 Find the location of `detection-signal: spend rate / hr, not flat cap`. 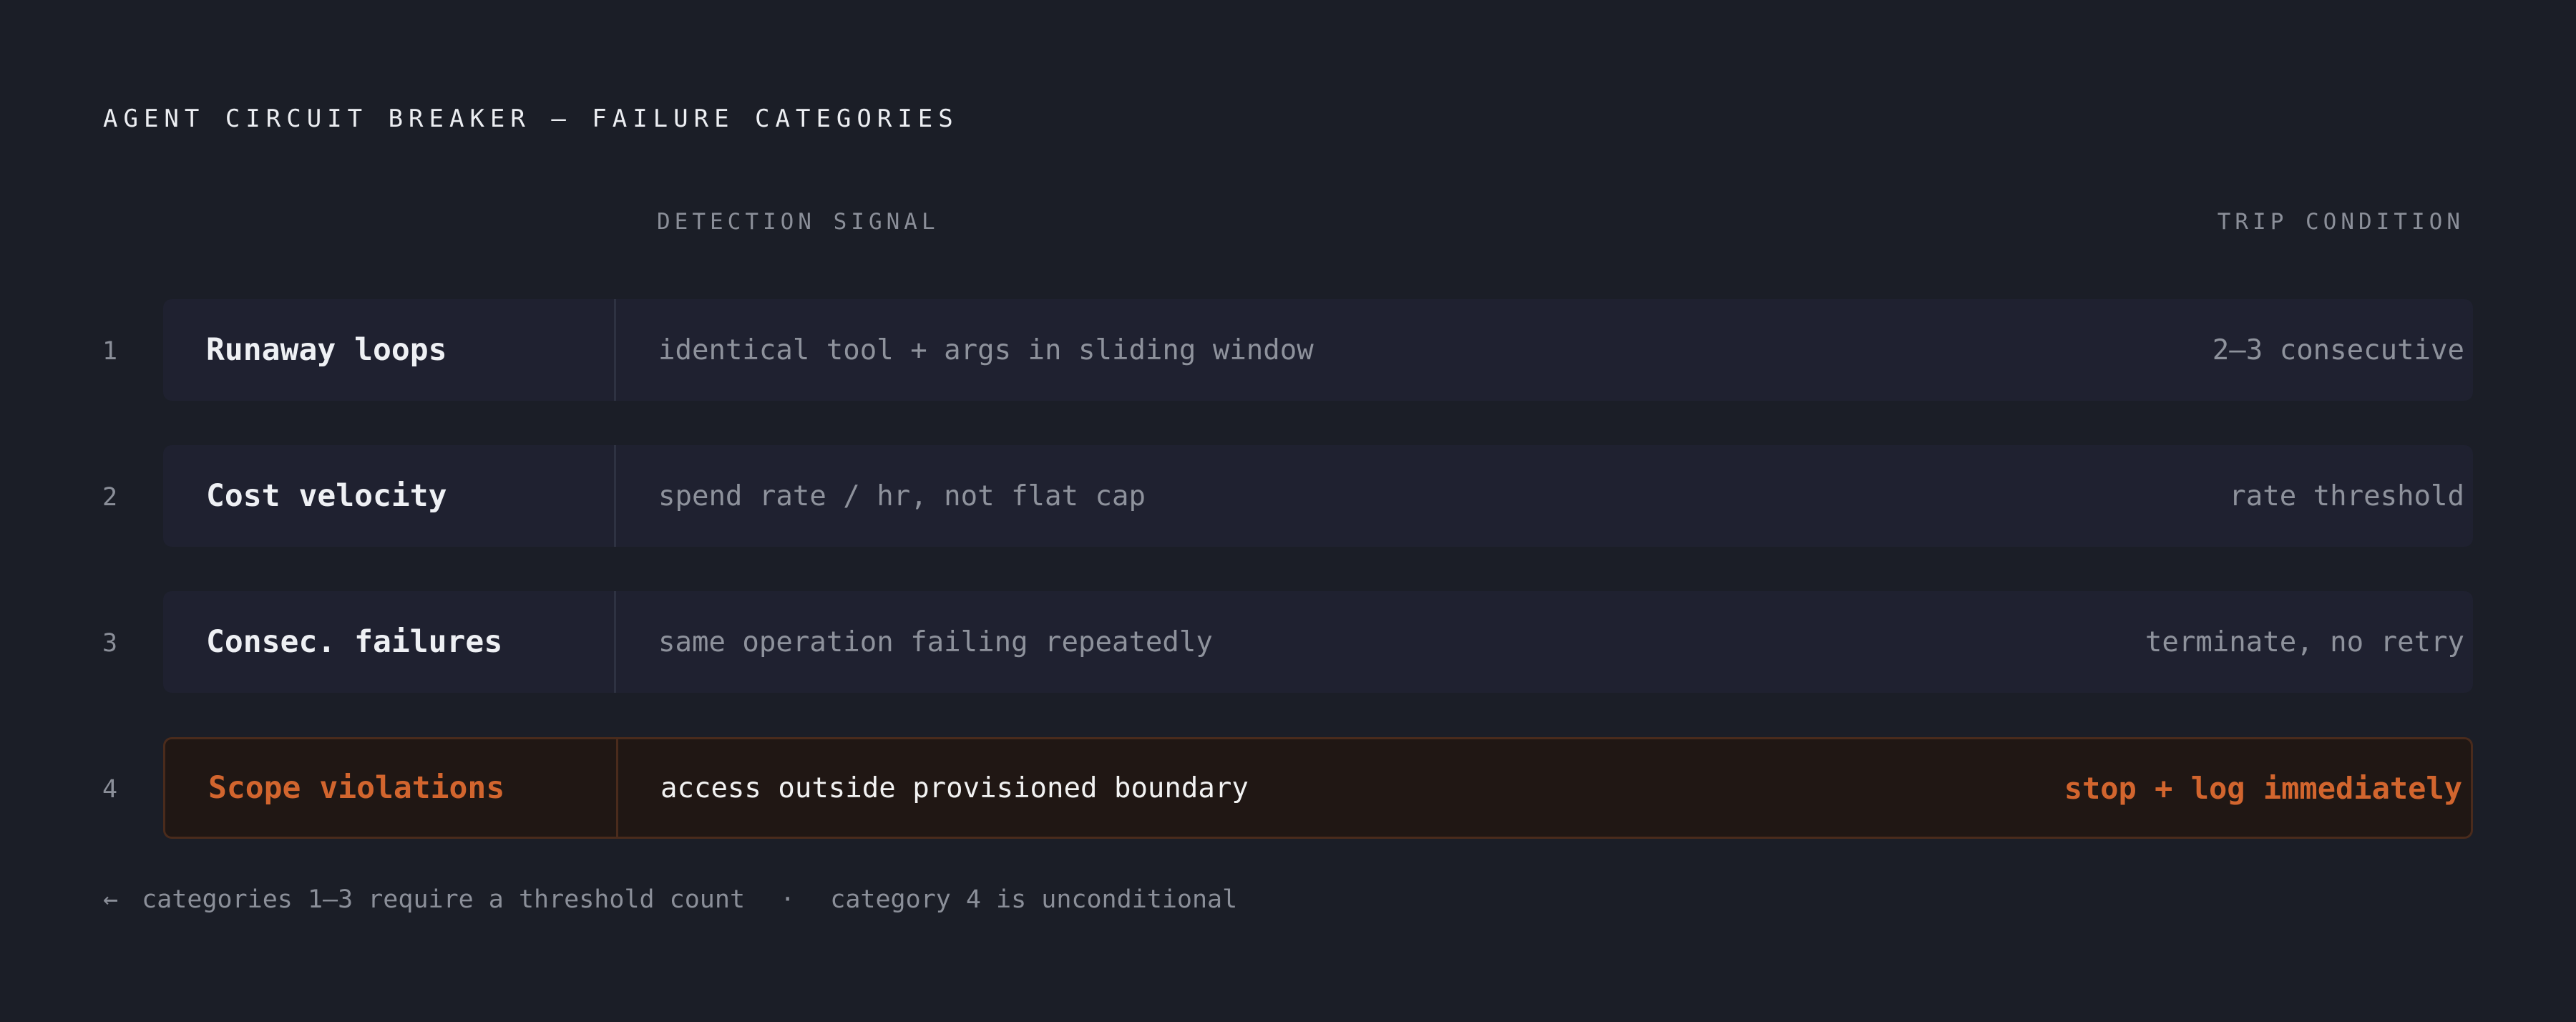

detection-signal: spend rate / hr, not flat cap is located at coordinates (902, 496).